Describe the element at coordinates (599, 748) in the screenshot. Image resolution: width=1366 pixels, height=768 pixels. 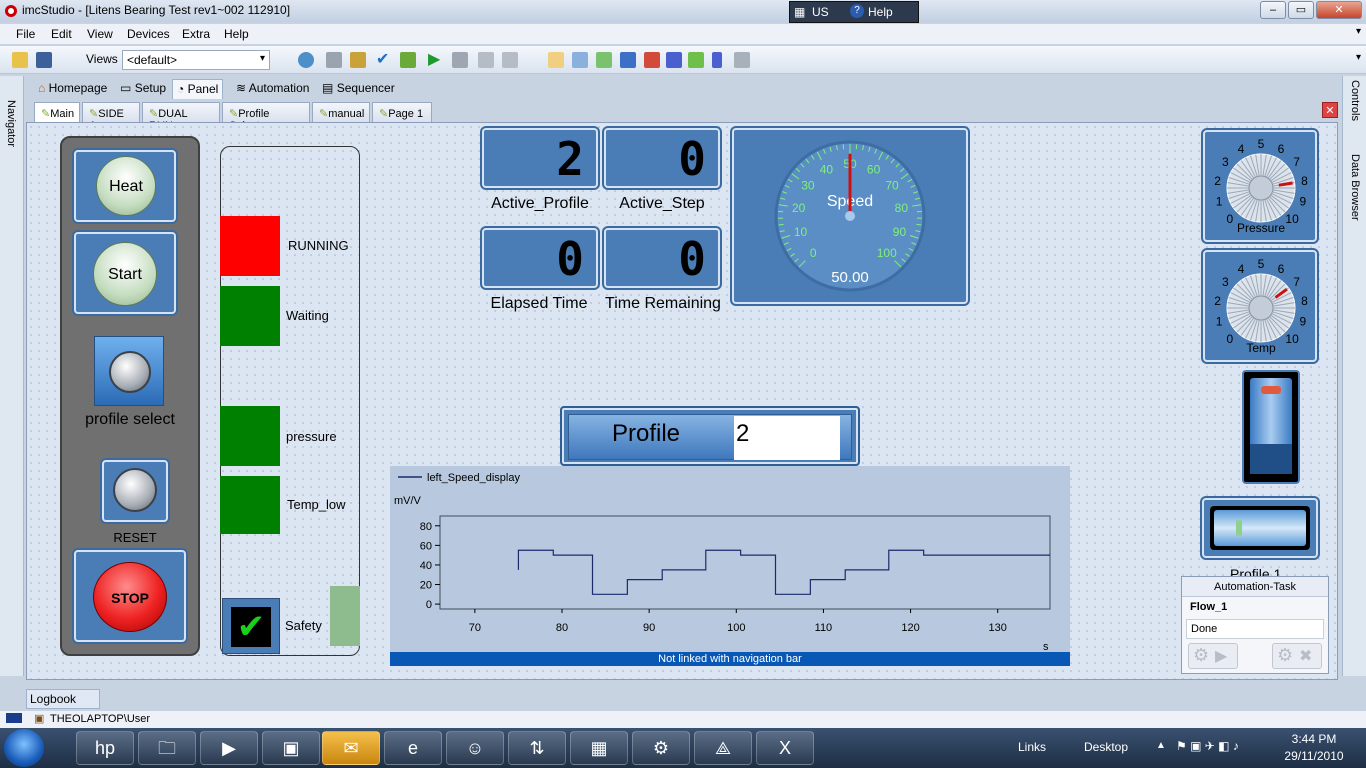
I see `network-icon: ▦` at that location.